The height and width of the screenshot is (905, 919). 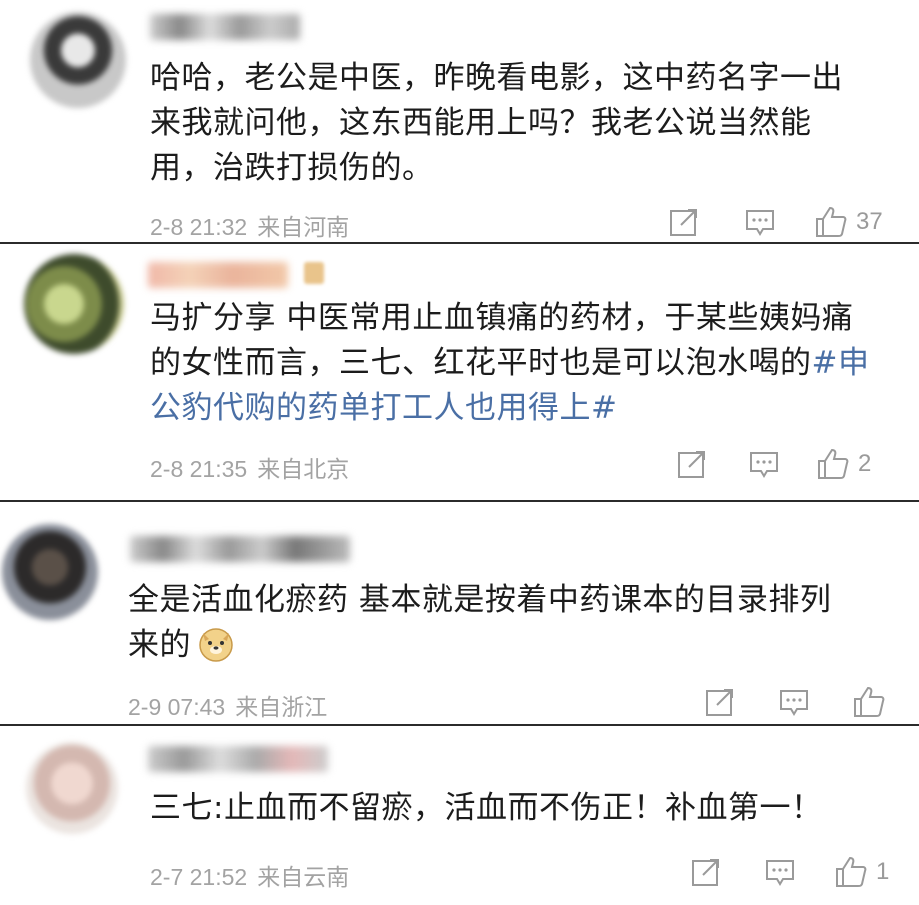 I want to click on like-button: 2, so click(x=843, y=464).